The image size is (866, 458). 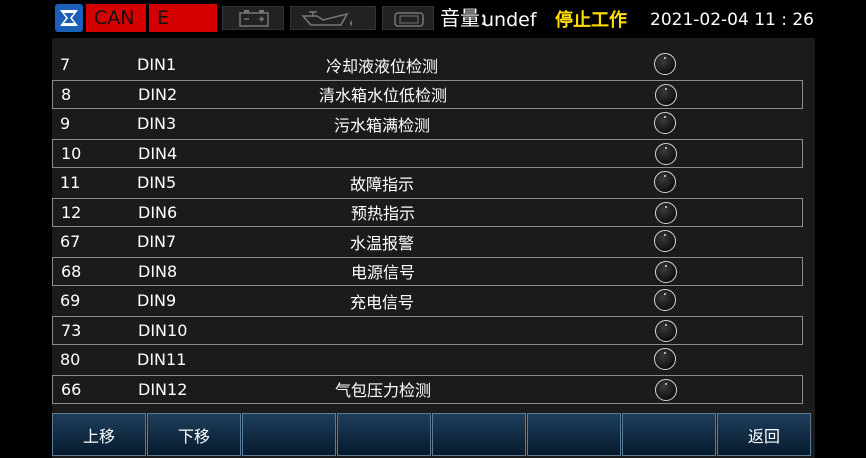 What do you see at coordinates (509, 20) in the screenshot?
I see `volume-value: undef` at bounding box center [509, 20].